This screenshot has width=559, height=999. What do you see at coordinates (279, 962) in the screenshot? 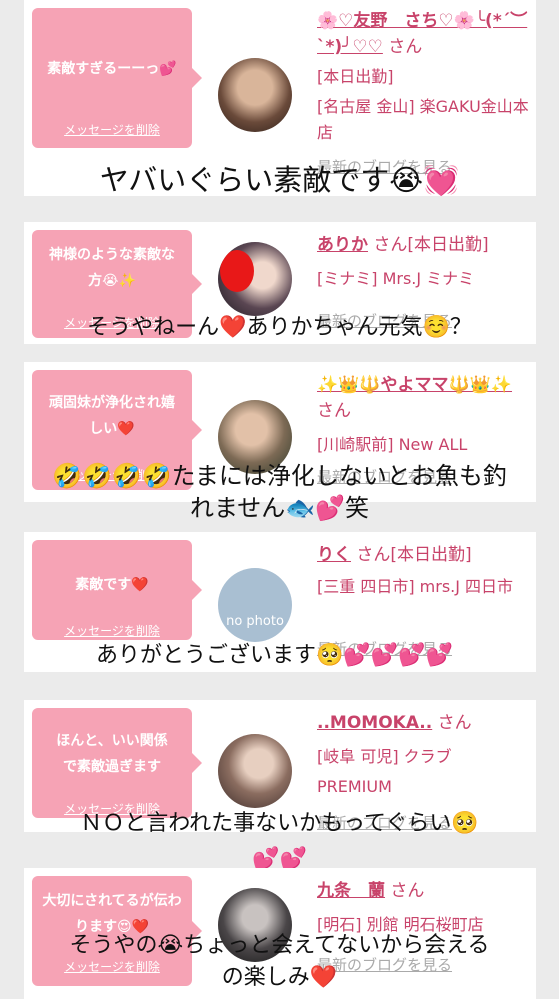
I see `caption: そうやの😭ちょっと会えてないから会える の楽しみ❤️` at bounding box center [279, 962].